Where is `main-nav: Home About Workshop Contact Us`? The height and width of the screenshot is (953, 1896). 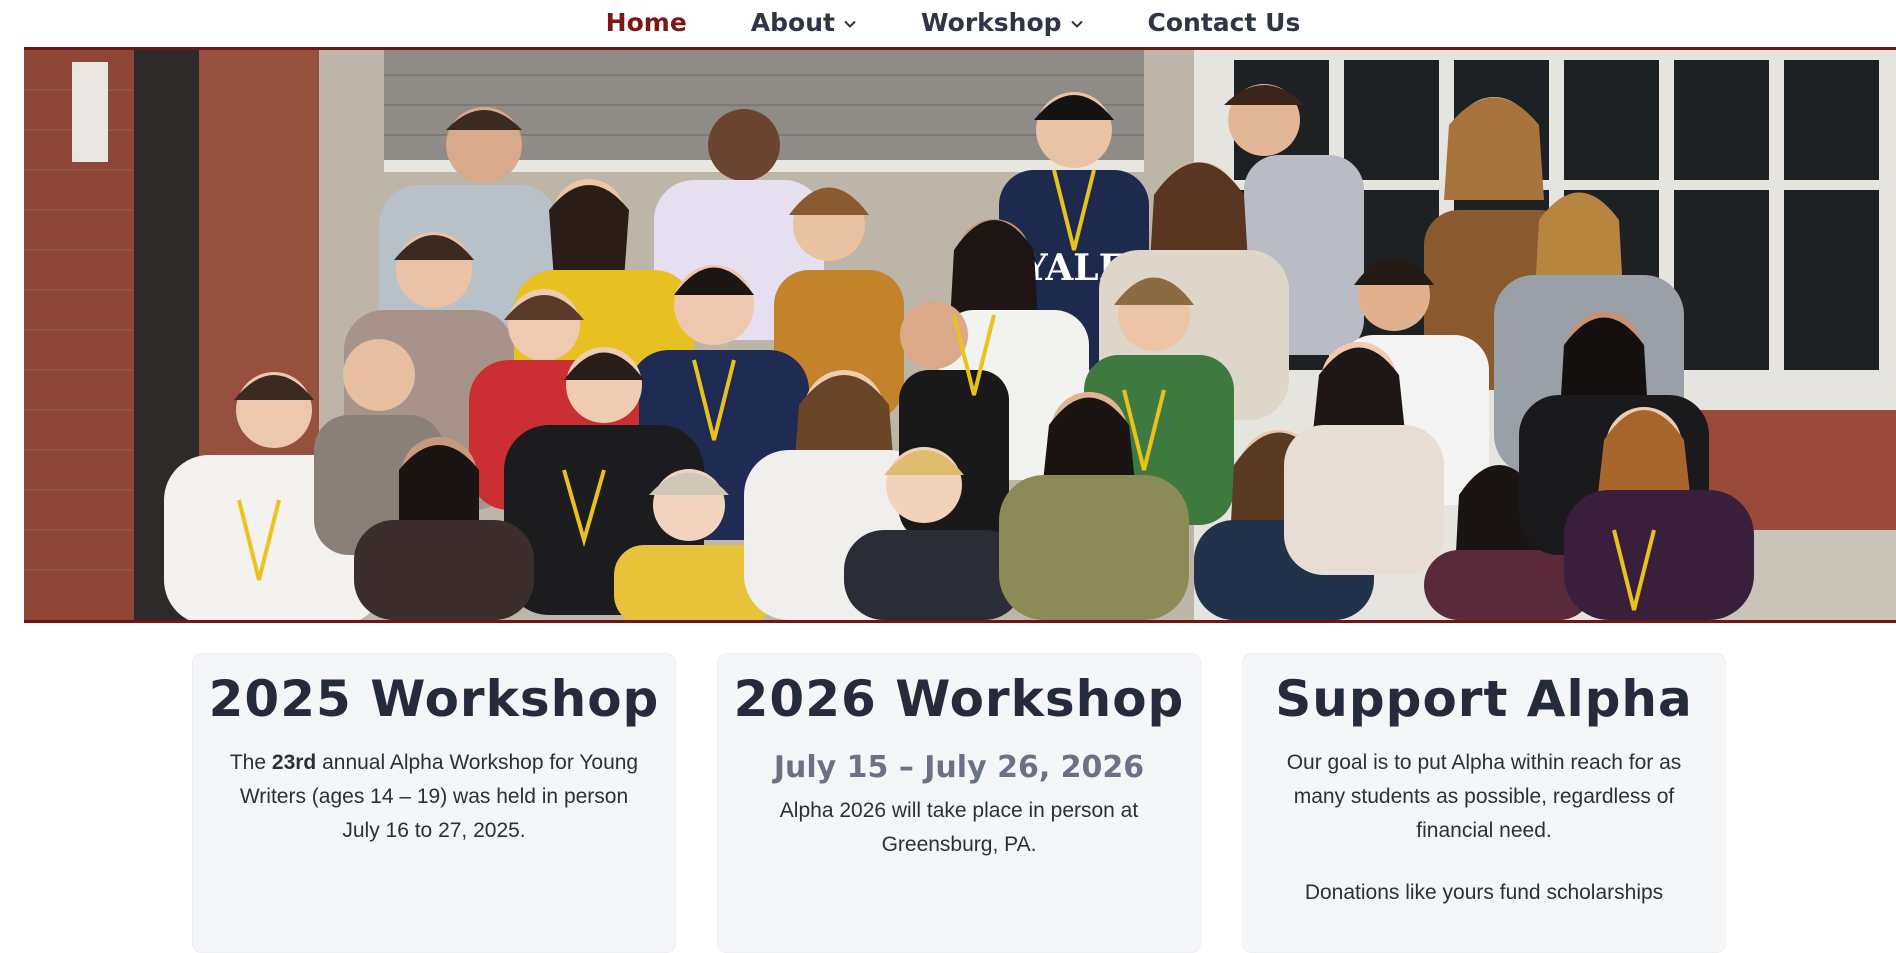
main-nav: Home About Workshop Contact Us is located at coordinates (948, 24).